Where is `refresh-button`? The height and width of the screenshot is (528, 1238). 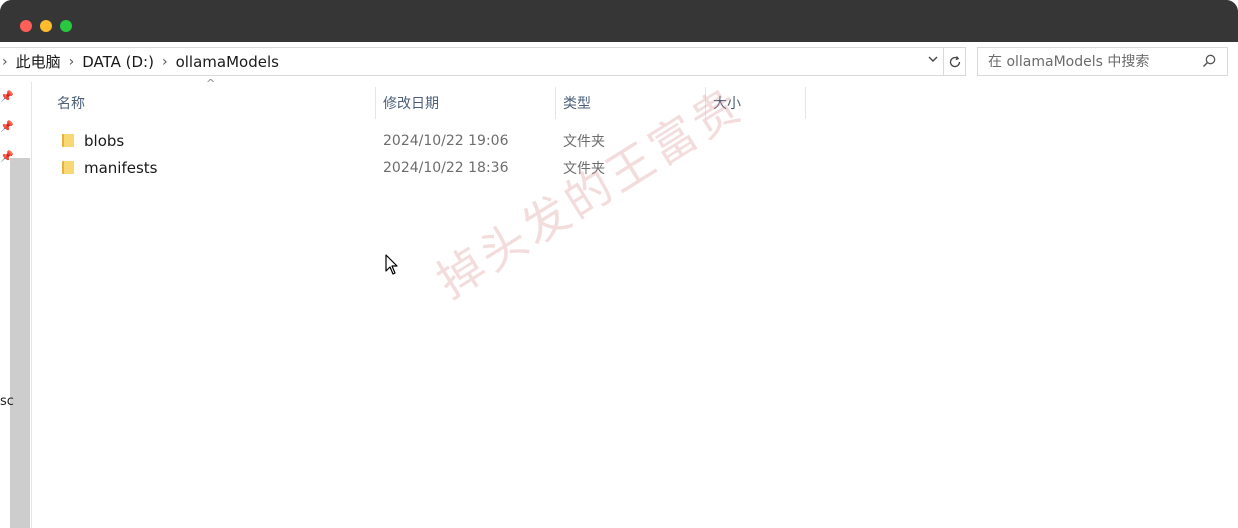 refresh-button is located at coordinates (955, 61).